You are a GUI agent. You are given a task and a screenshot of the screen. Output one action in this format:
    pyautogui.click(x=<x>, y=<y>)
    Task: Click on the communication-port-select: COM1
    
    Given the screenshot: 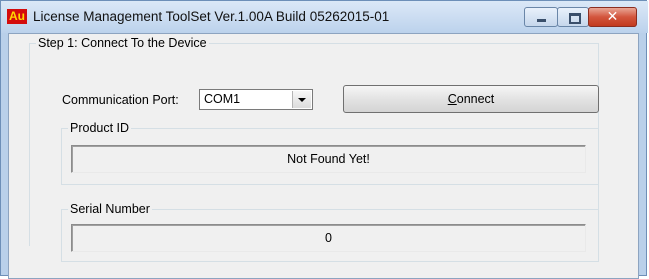 What is the action you would take?
    pyautogui.click(x=256, y=99)
    